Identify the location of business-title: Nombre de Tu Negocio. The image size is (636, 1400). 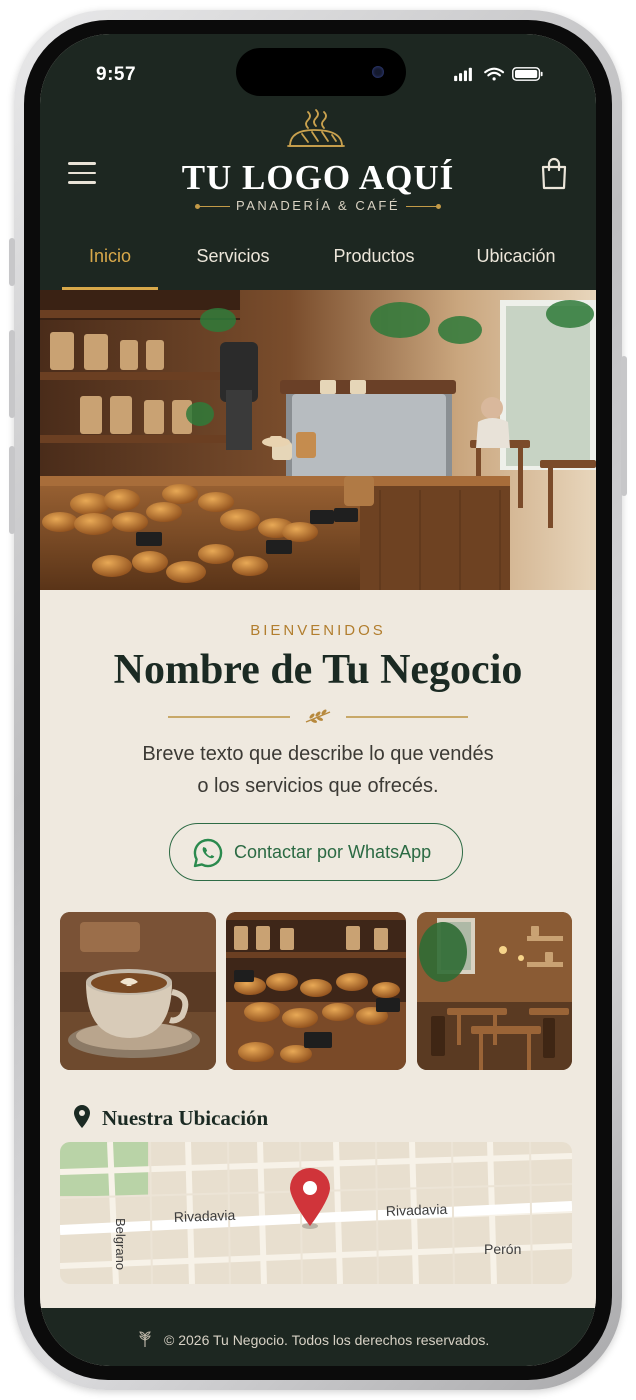
(318, 670).